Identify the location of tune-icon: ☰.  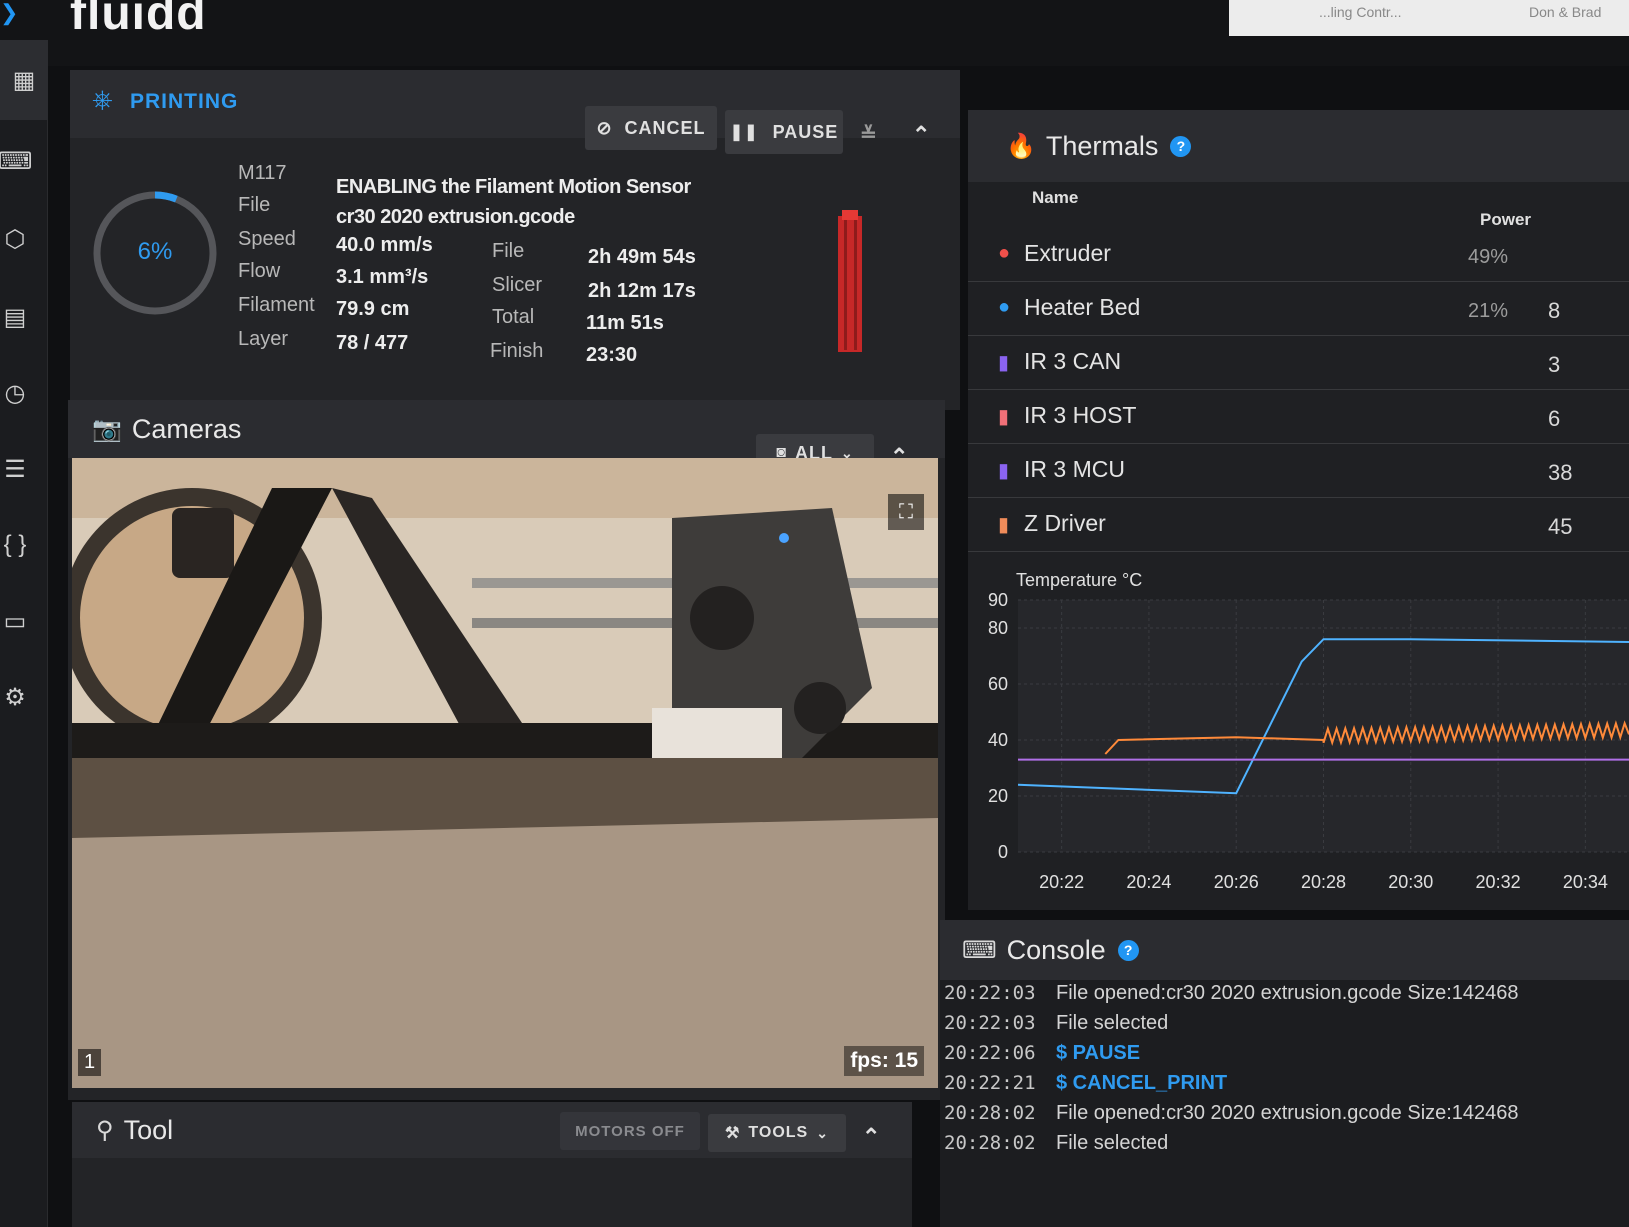
(15, 469).